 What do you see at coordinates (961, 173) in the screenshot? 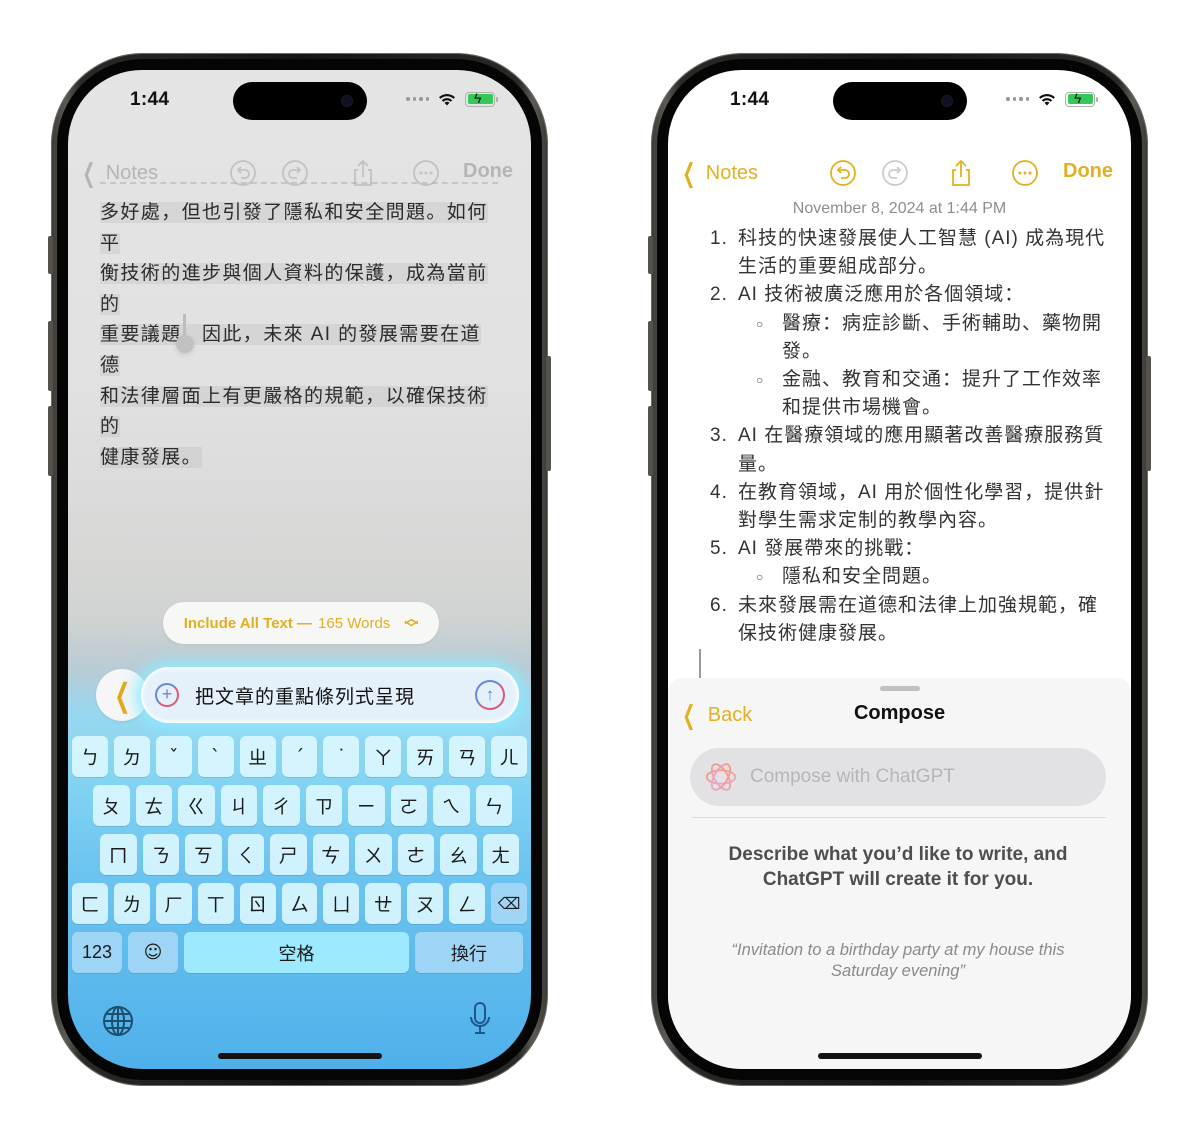
I see `share-icon` at bounding box center [961, 173].